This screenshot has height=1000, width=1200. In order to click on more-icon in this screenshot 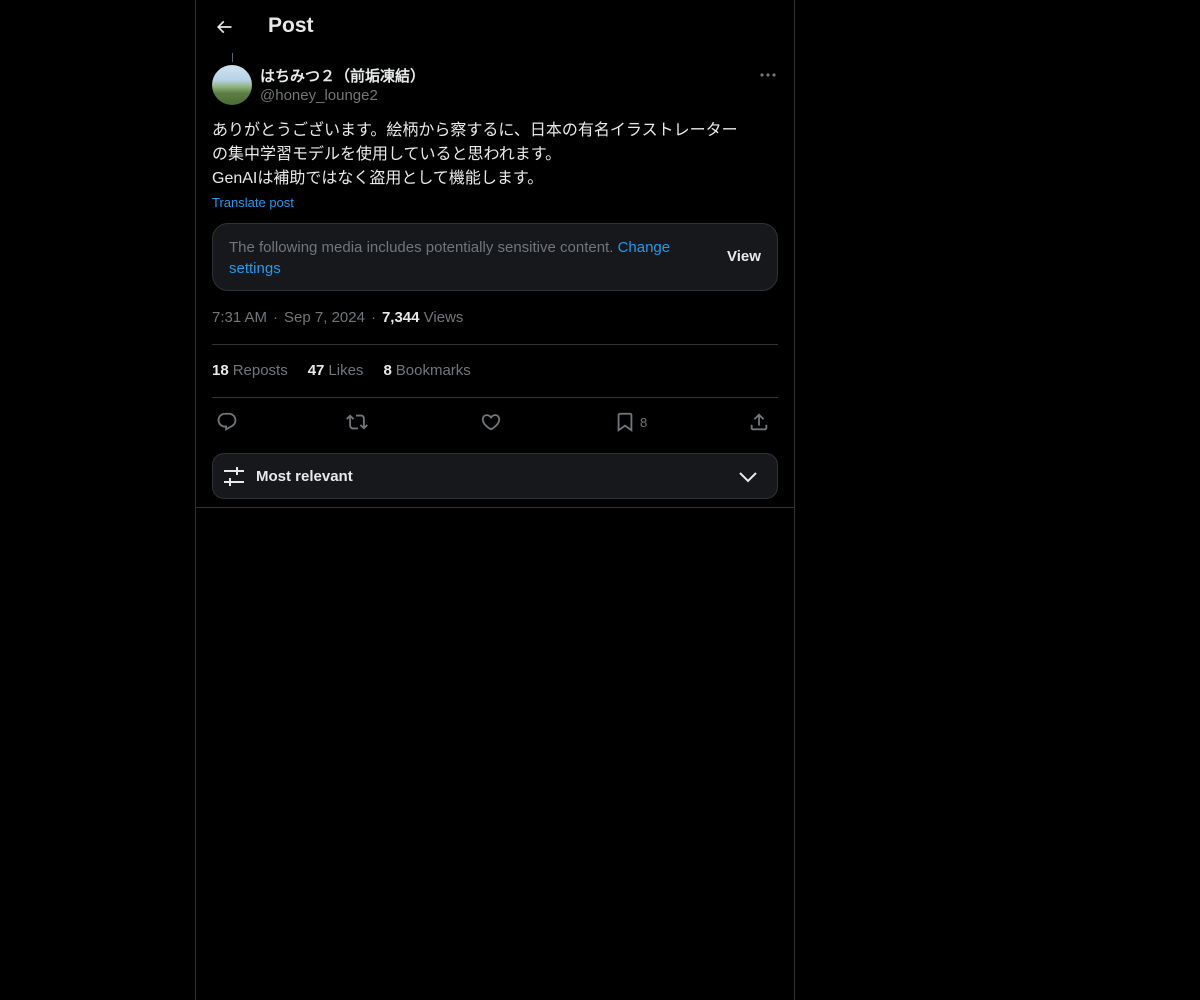, I will do `click(768, 75)`.